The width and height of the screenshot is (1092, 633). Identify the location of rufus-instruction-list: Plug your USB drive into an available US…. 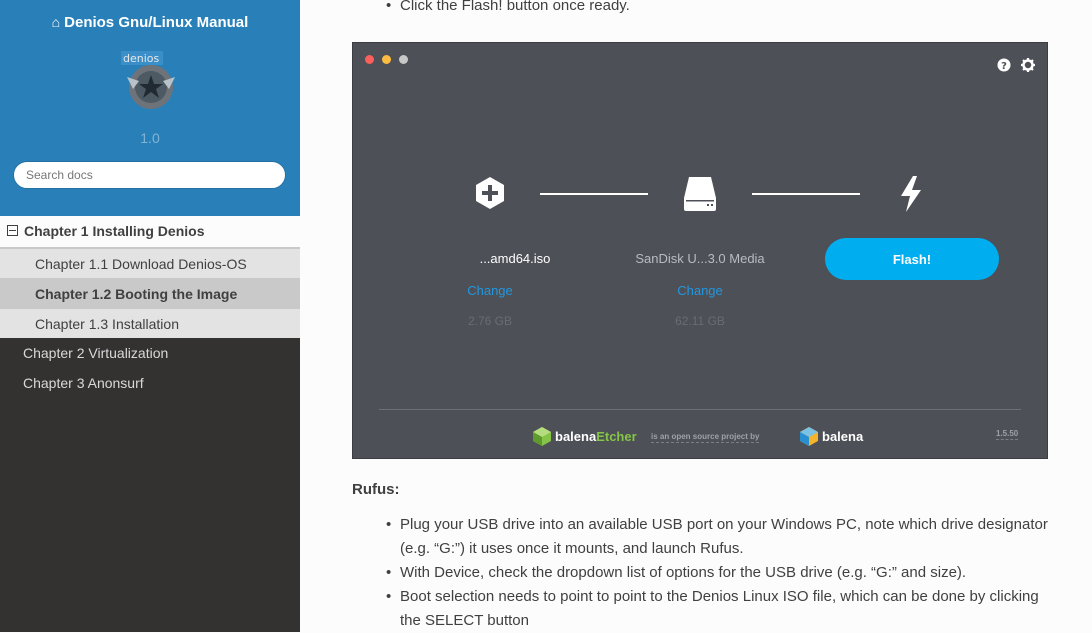
(696, 573).